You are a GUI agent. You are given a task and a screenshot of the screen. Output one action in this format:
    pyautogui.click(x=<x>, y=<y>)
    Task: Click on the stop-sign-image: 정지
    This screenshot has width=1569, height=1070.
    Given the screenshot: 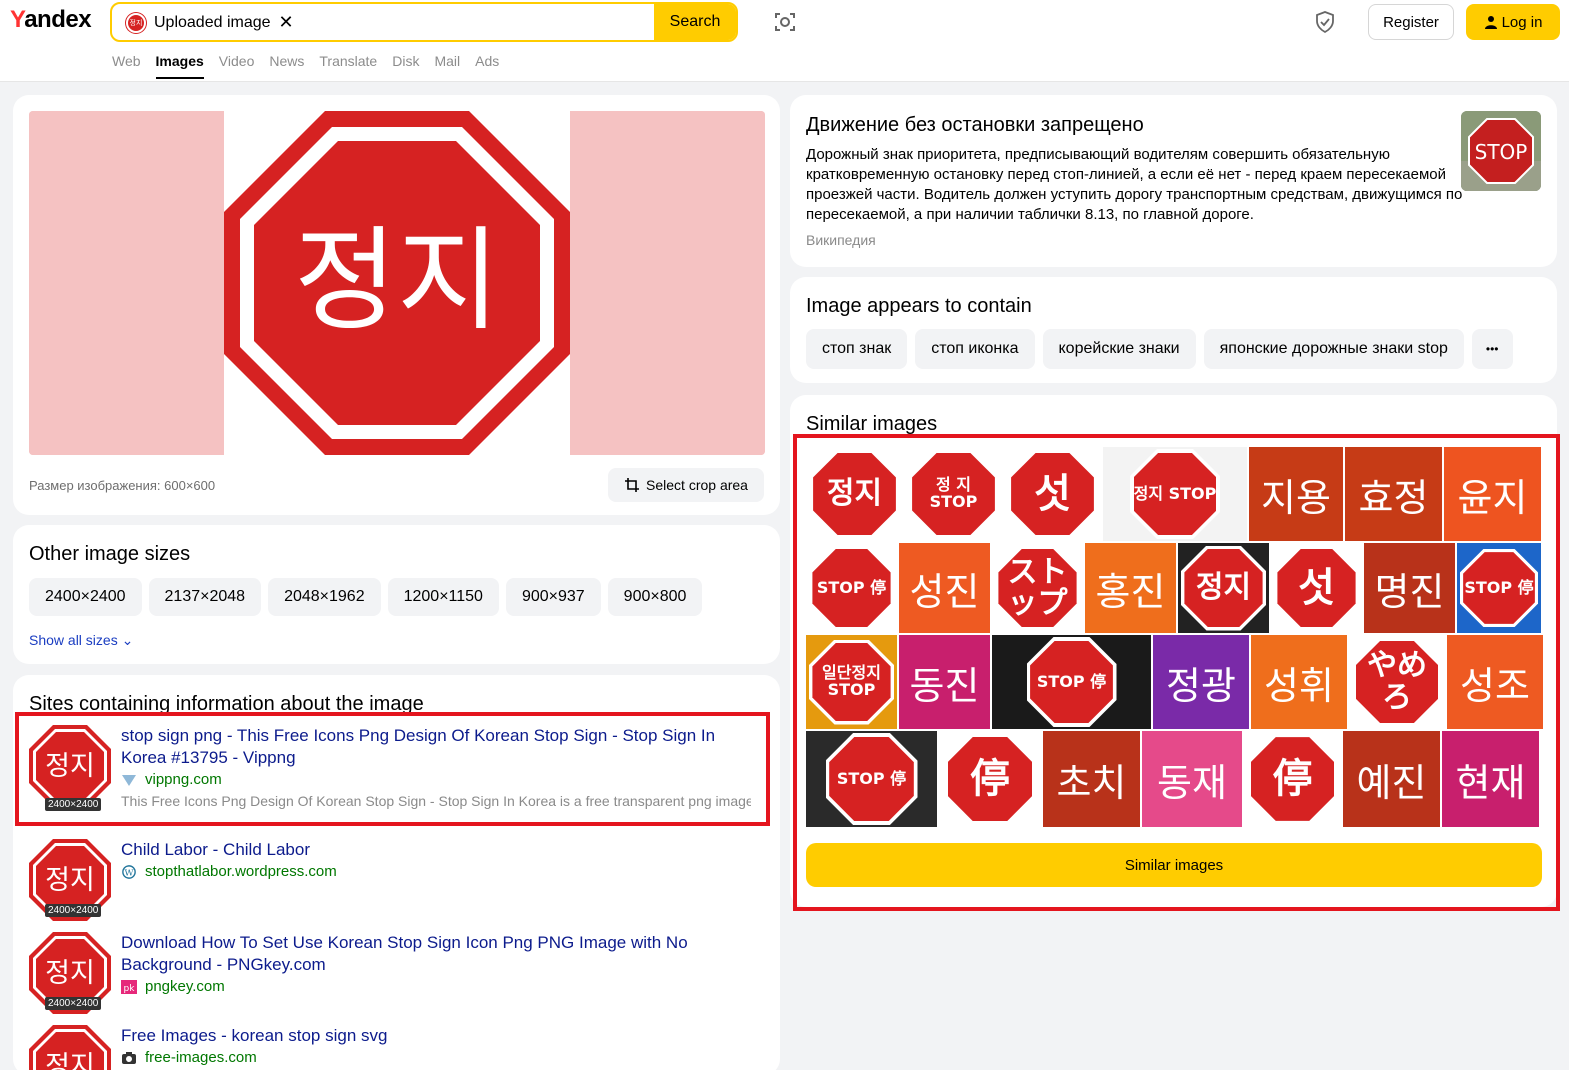 What is the action you would take?
    pyautogui.click(x=397, y=283)
    